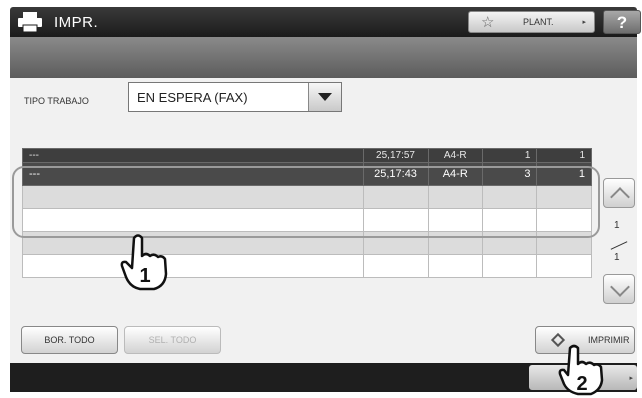 The width and height of the screenshot is (642, 398). I want to click on job-pages-cell: 1, so click(509, 155).